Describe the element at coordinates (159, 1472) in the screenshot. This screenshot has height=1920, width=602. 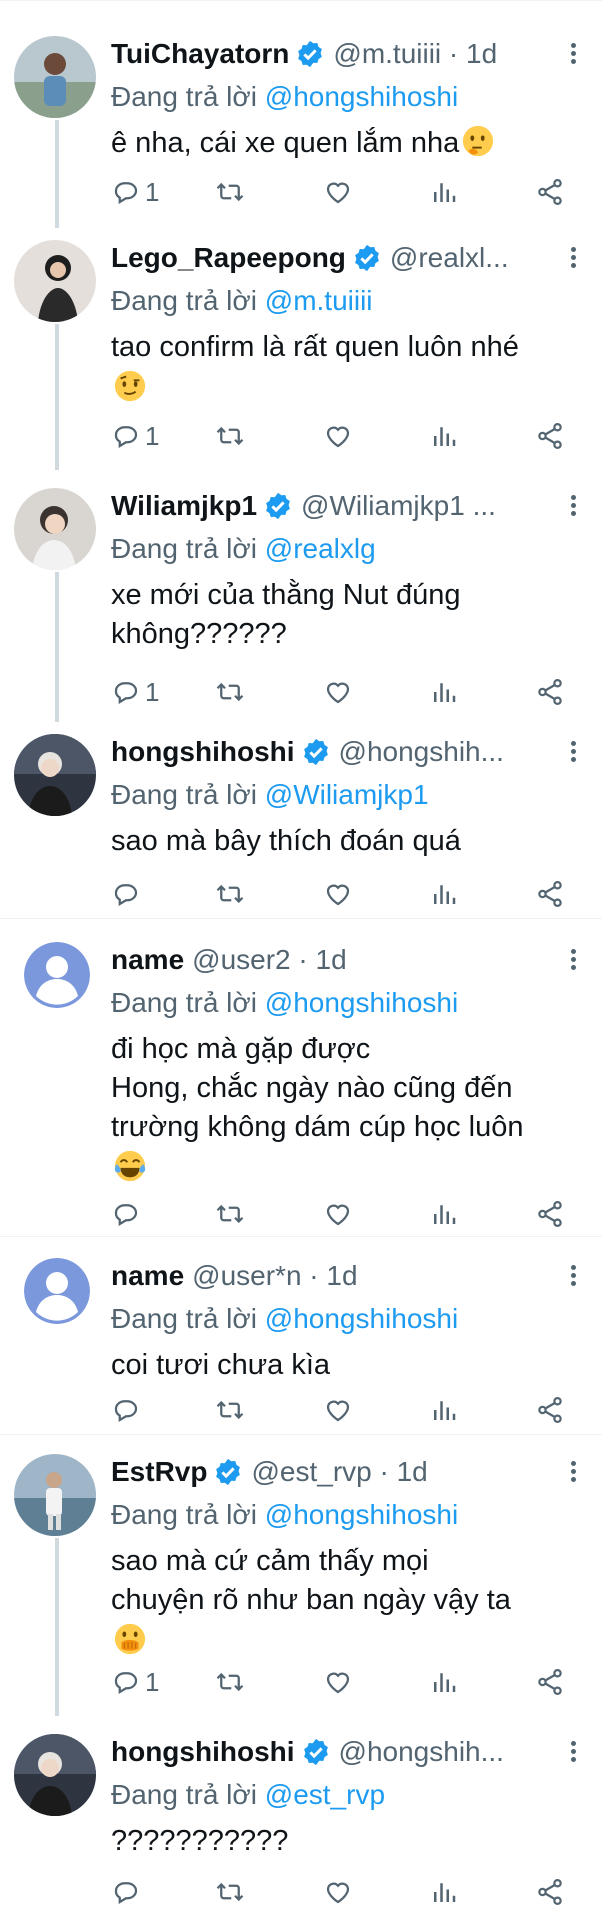
I see `display-name: EstRvp` at that location.